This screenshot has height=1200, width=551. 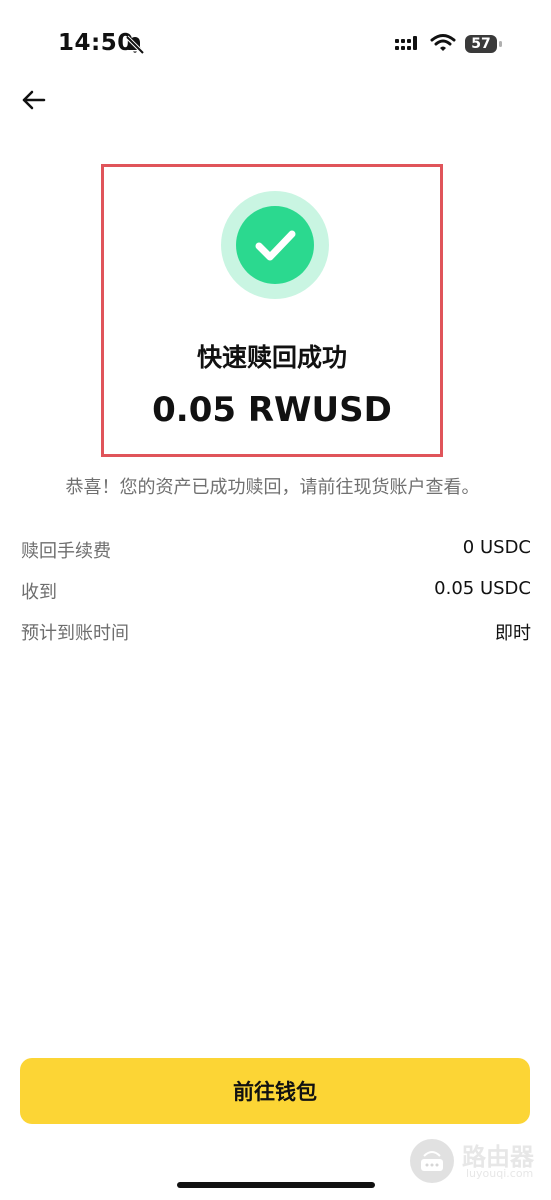 I want to click on go-to-wallet-button: 前往钱包, so click(x=275, y=1091).